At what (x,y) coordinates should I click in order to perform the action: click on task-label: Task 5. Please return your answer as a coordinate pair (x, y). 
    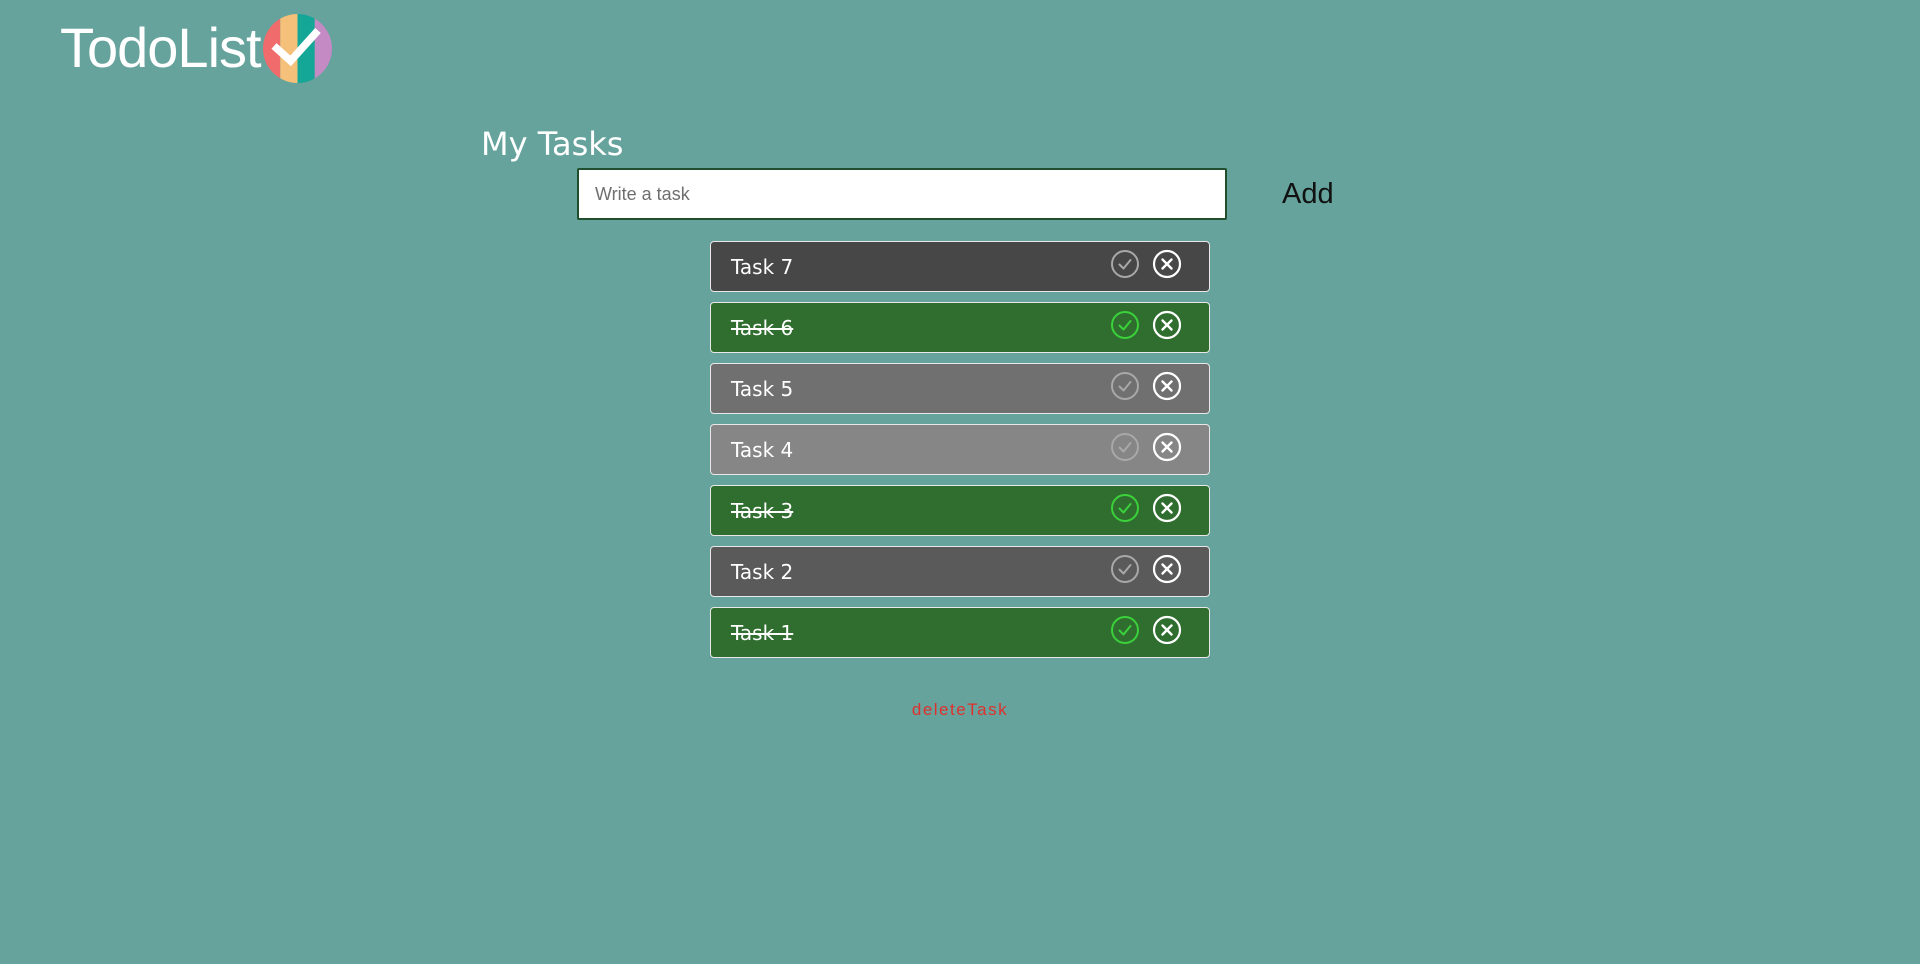
    Looking at the image, I should click on (762, 388).